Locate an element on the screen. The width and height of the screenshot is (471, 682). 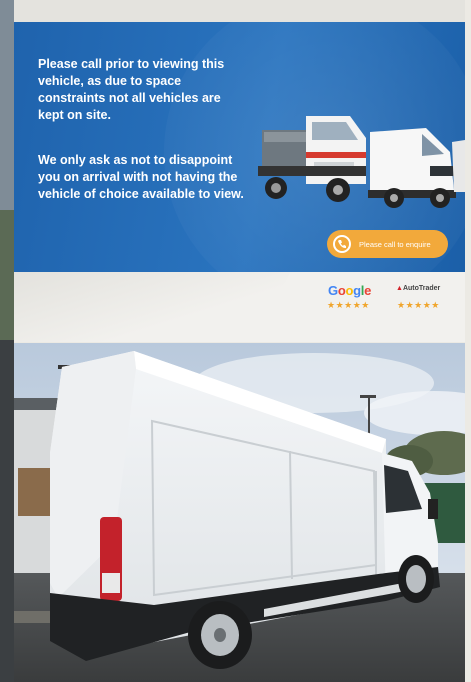
white-van is located at coordinates (412, 168).